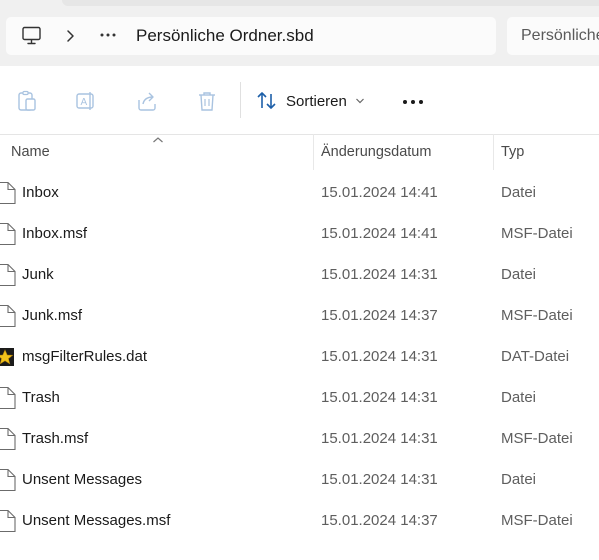  What do you see at coordinates (38, 274) in the screenshot?
I see `file-name: Junk` at bounding box center [38, 274].